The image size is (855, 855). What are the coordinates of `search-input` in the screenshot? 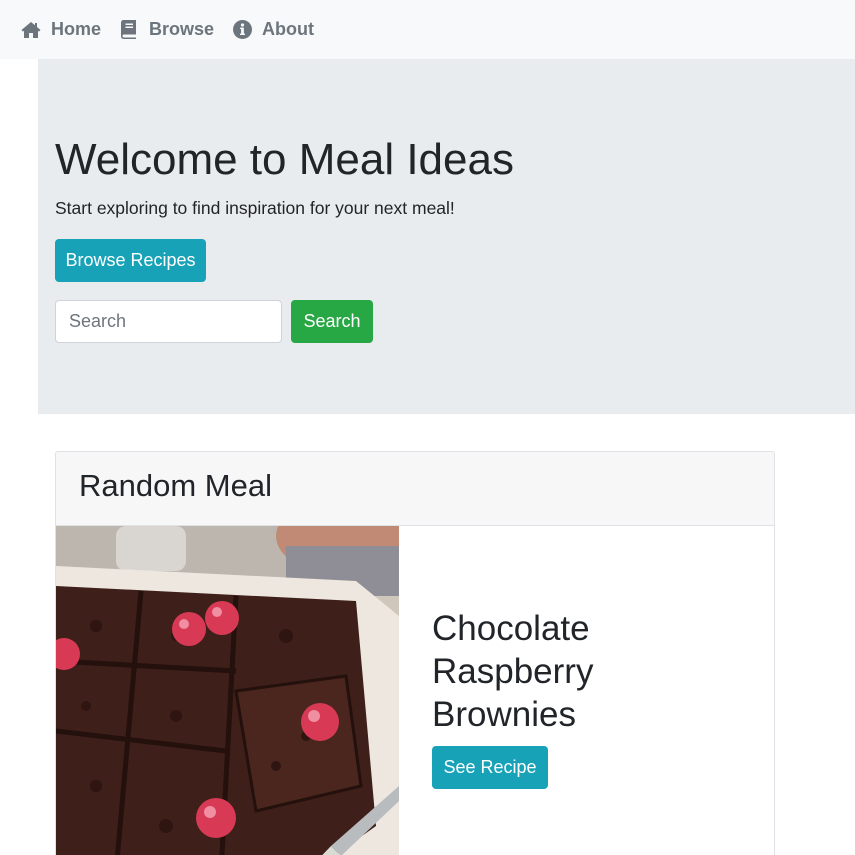 It's located at (168, 321).